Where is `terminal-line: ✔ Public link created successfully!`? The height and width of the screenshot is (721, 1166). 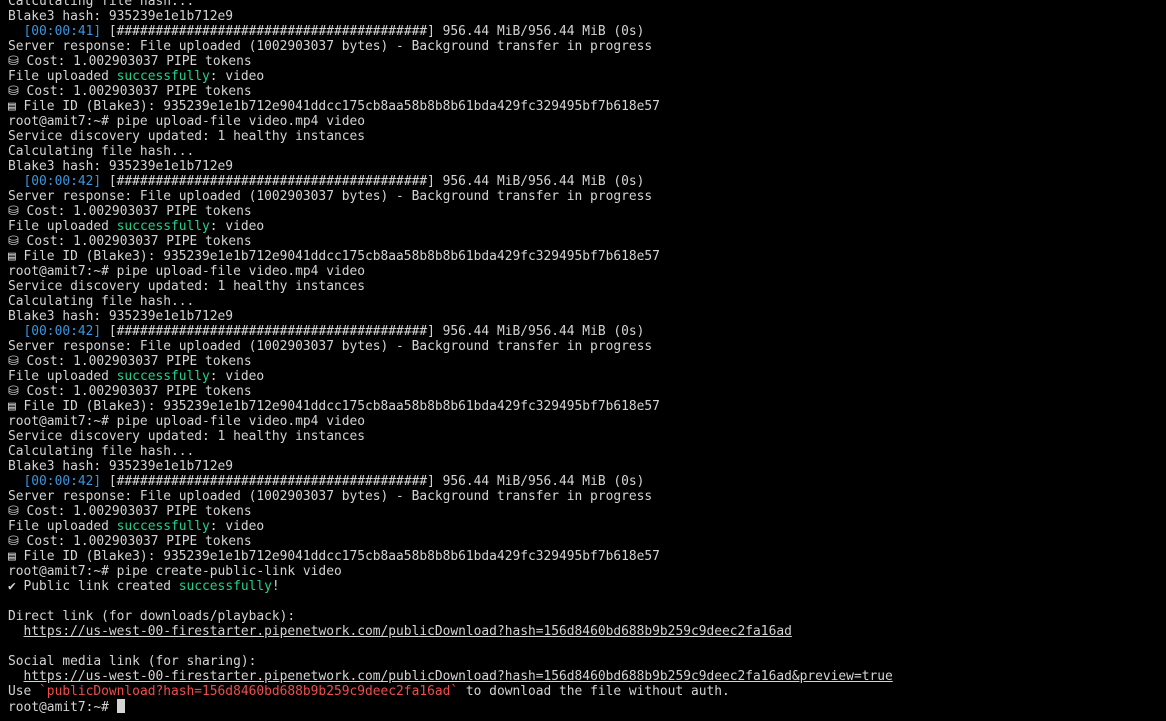
terminal-line: ✔ Public link created successfully! is located at coordinates (587, 586).